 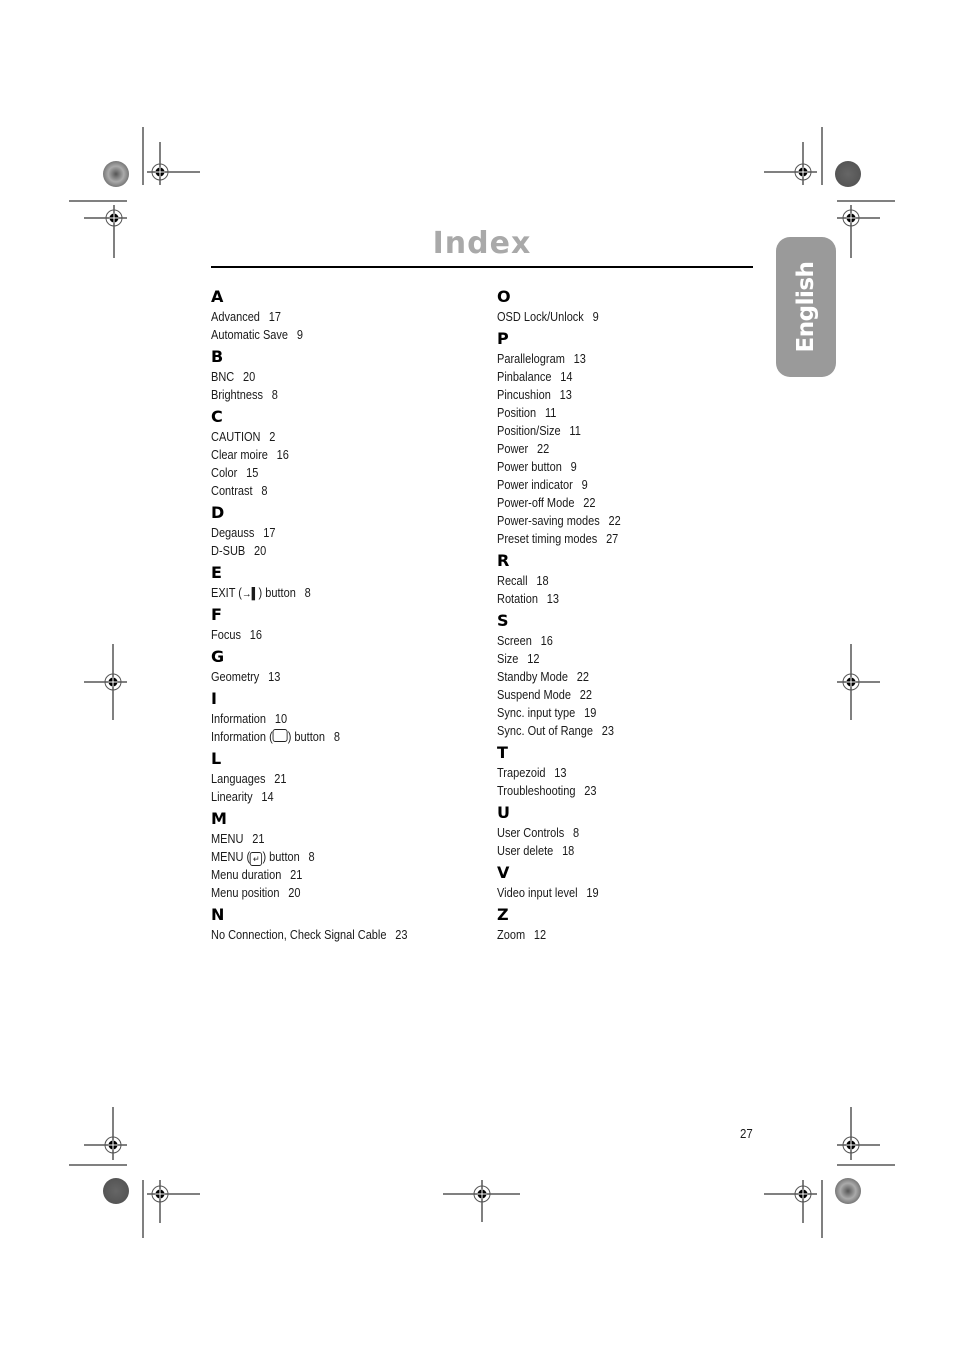 I want to click on section-letter: T, so click(x=502, y=752).